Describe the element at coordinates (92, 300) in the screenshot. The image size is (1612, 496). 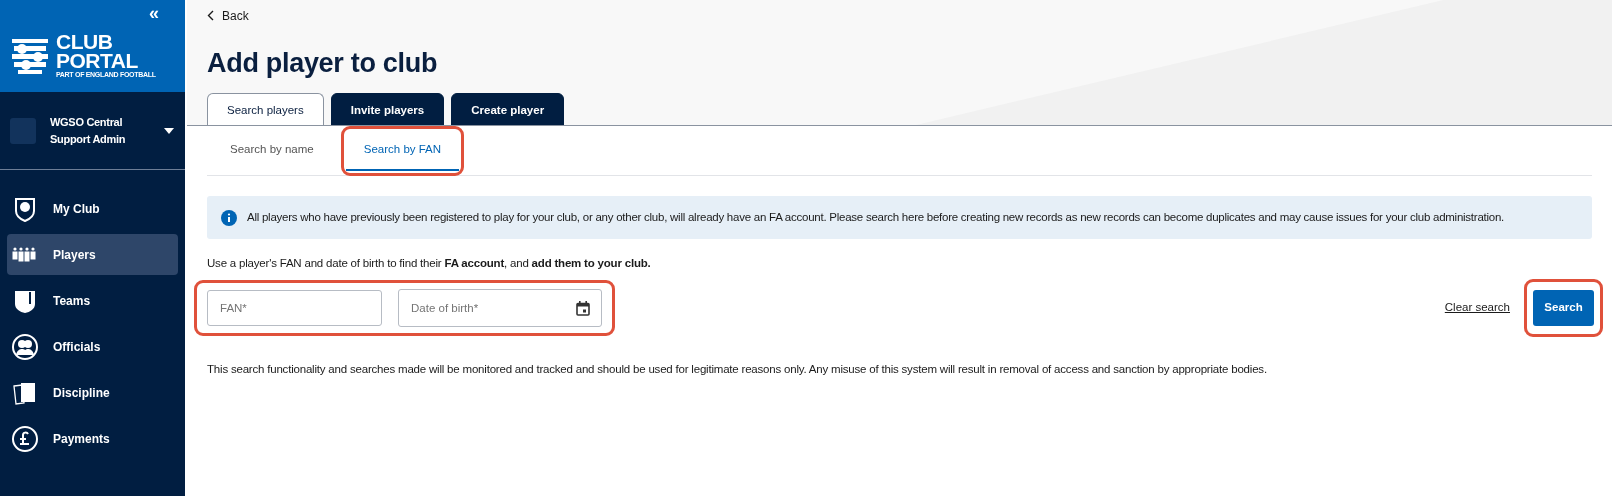
I see `nav-item: Teams` at that location.